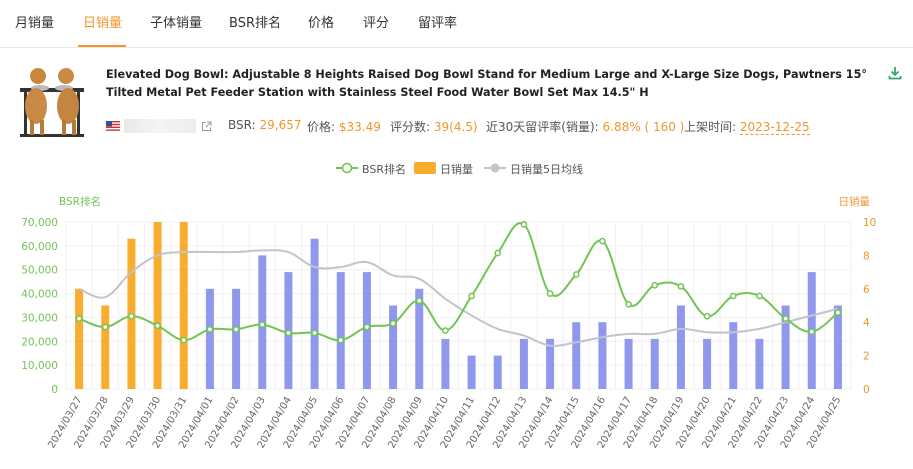 This screenshot has width=913, height=469. I want to click on tab-review-rate: 留评率, so click(437, 21).